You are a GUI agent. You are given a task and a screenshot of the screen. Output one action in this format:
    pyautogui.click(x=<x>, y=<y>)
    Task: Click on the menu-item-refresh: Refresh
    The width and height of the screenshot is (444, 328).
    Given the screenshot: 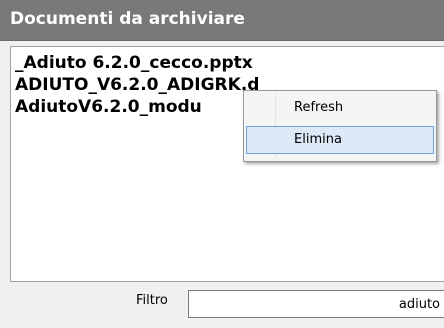 What is the action you would take?
    pyautogui.click(x=340, y=108)
    